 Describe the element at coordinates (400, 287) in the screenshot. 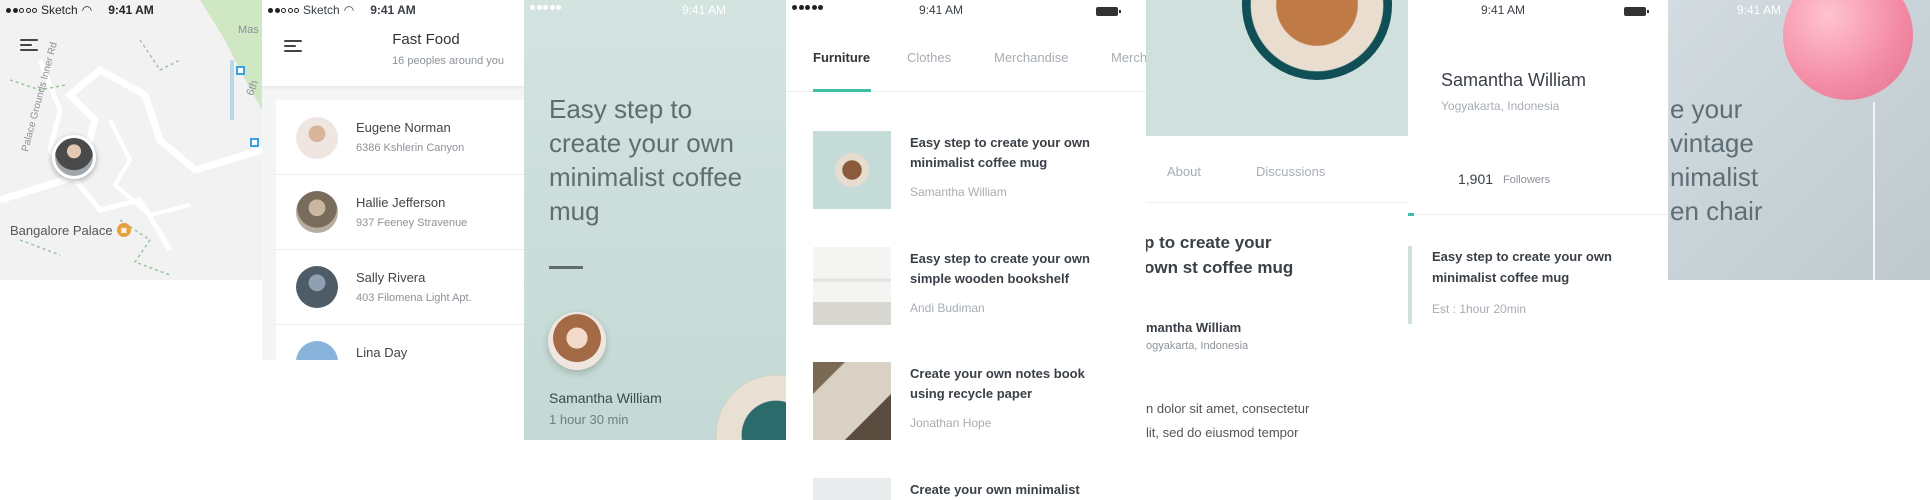

I see `list-item: Sally Rivera 403 Filomena Light Apt.` at that location.